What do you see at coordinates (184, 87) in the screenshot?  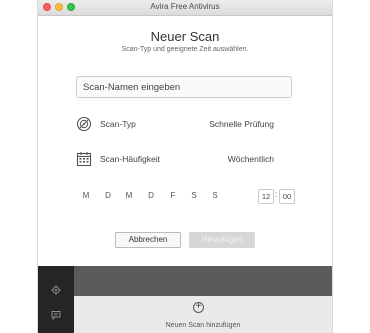 I see `scan-name-input` at bounding box center [184, 87].